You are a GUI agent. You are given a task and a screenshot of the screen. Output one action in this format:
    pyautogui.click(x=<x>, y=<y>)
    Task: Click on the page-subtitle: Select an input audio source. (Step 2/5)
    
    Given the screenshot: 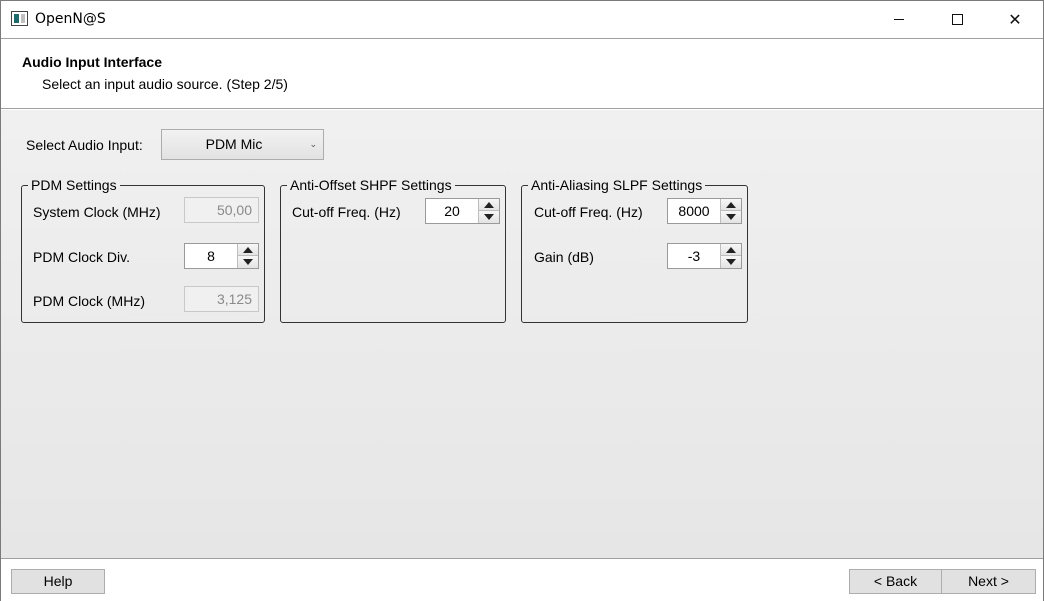 What is the action you would take?
    pyautogui.click(x=165, y=84)
    